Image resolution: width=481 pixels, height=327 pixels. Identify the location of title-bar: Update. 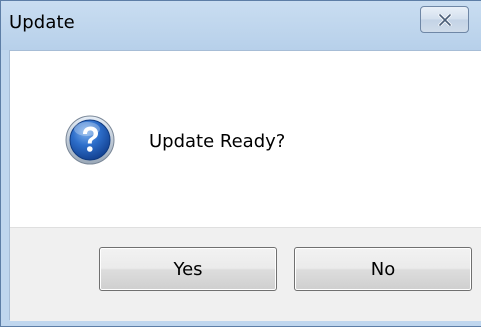
(241, 25).